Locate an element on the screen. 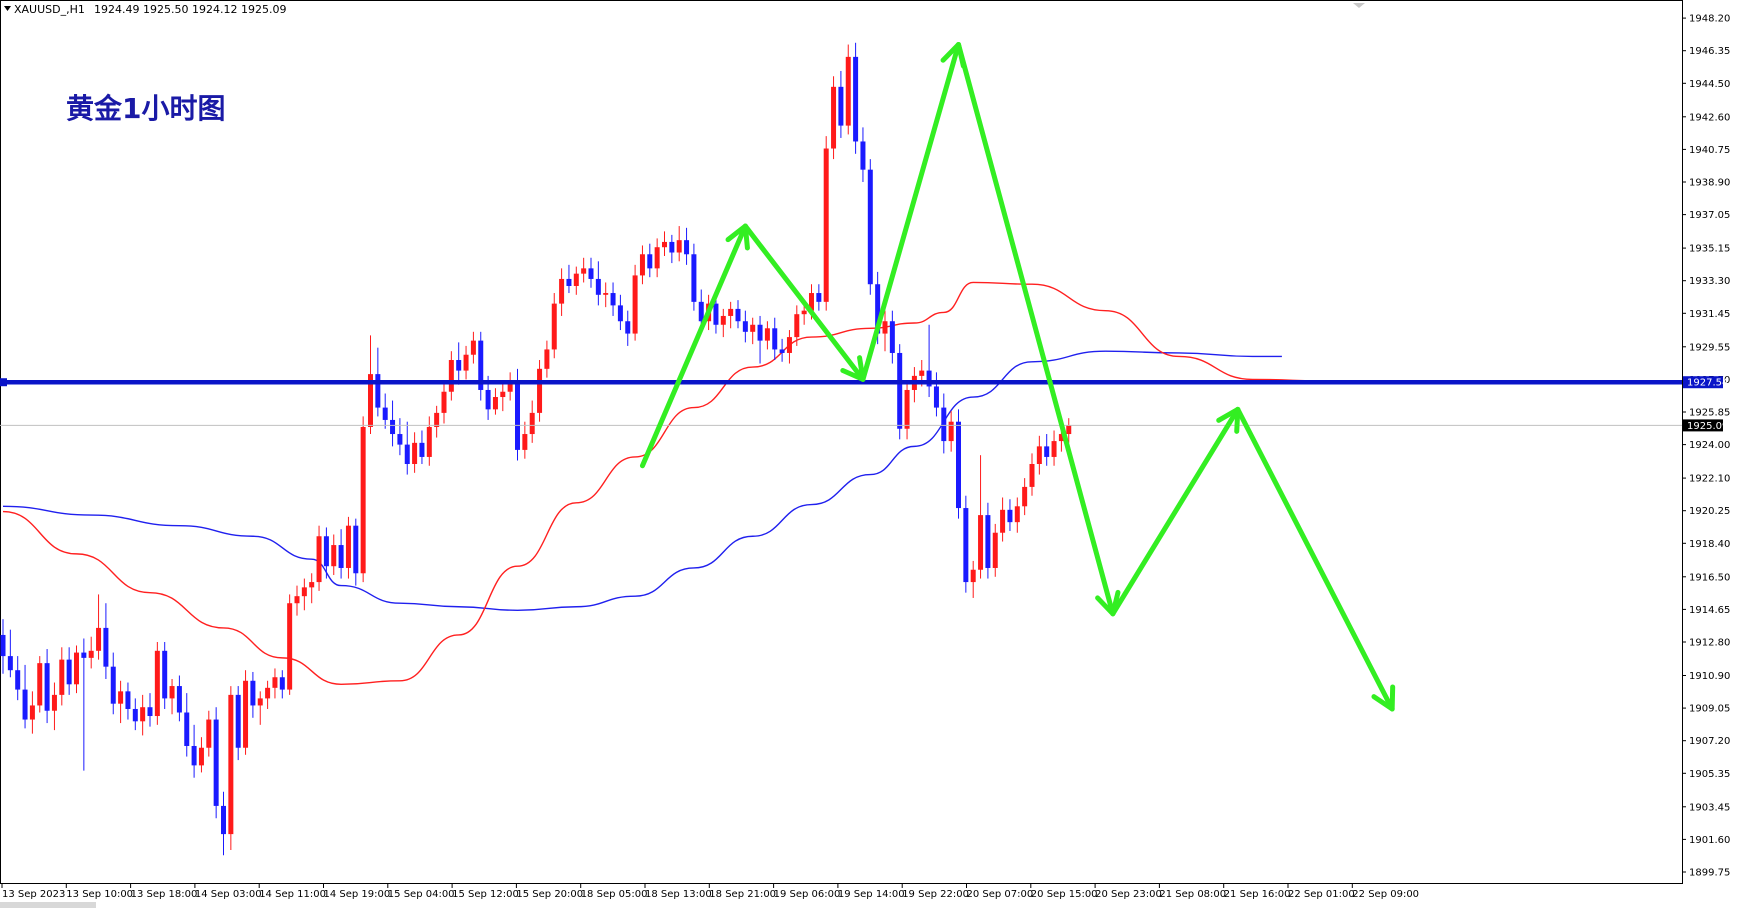  y-tick-label: 1905.35 is located at coordinates (1709, 774).